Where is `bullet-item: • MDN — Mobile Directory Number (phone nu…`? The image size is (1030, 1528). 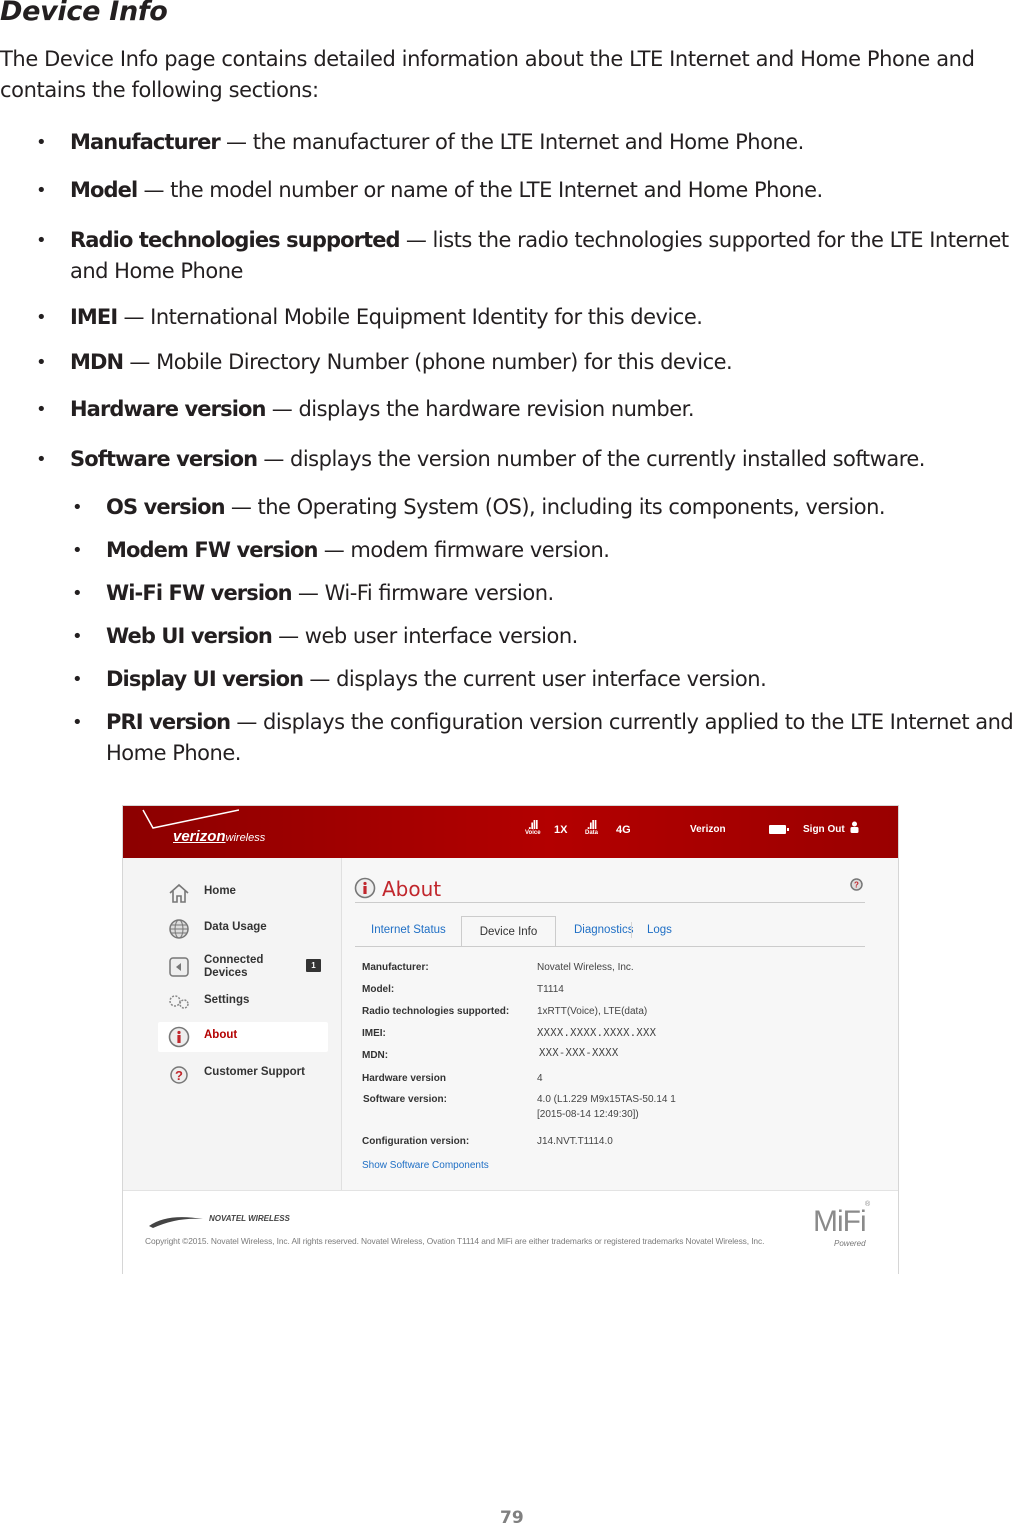
bullet-item: • MDN — Mobile Directory Number (phone nu… is located at coordinates (530, 362).